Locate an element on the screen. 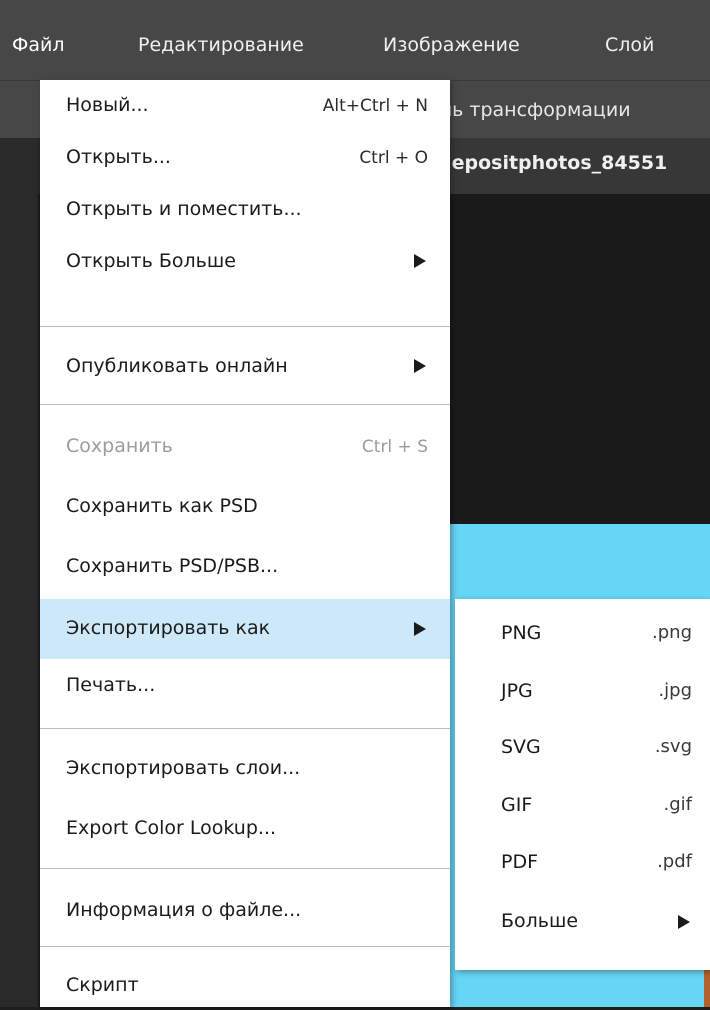  export-format-label: PDF is located at coordinates (520, 862).